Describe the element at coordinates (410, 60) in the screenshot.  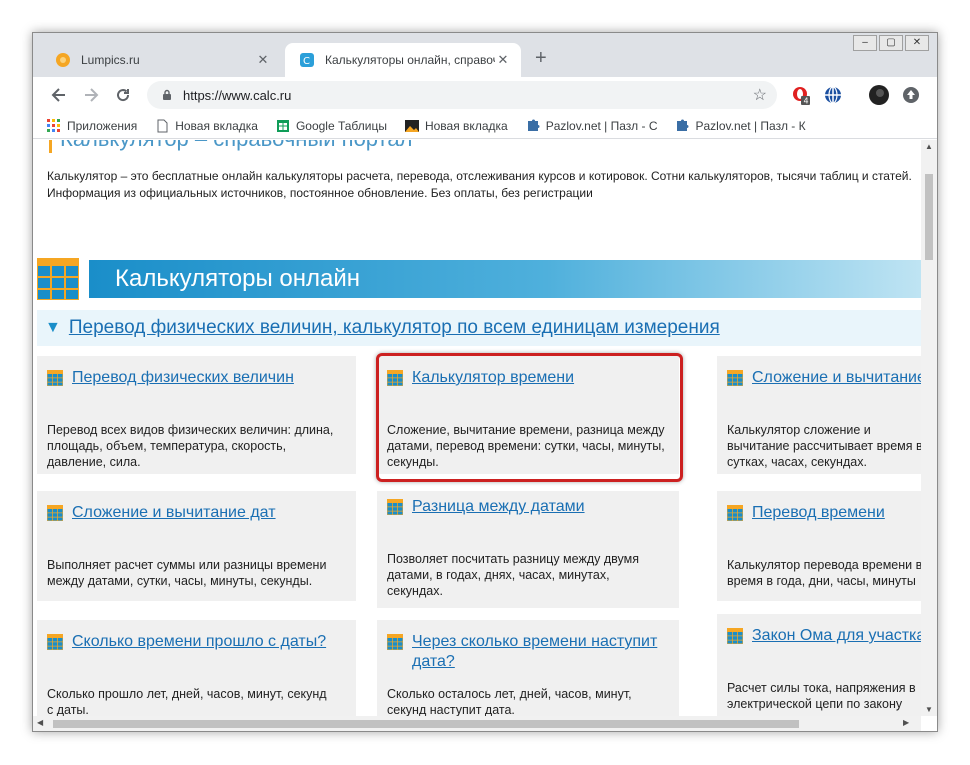
I see `tab-title: Калькуляторы онлайн, справоч` at that location.